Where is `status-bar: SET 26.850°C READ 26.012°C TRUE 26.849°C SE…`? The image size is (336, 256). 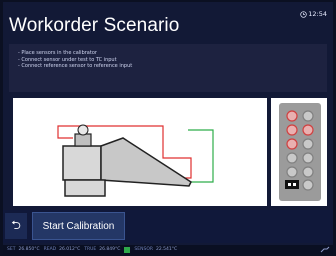
status-bar: SET 26.850°C READ 26.012°C TRUE 26.849°C SE… is located at coordinates (168, 249).